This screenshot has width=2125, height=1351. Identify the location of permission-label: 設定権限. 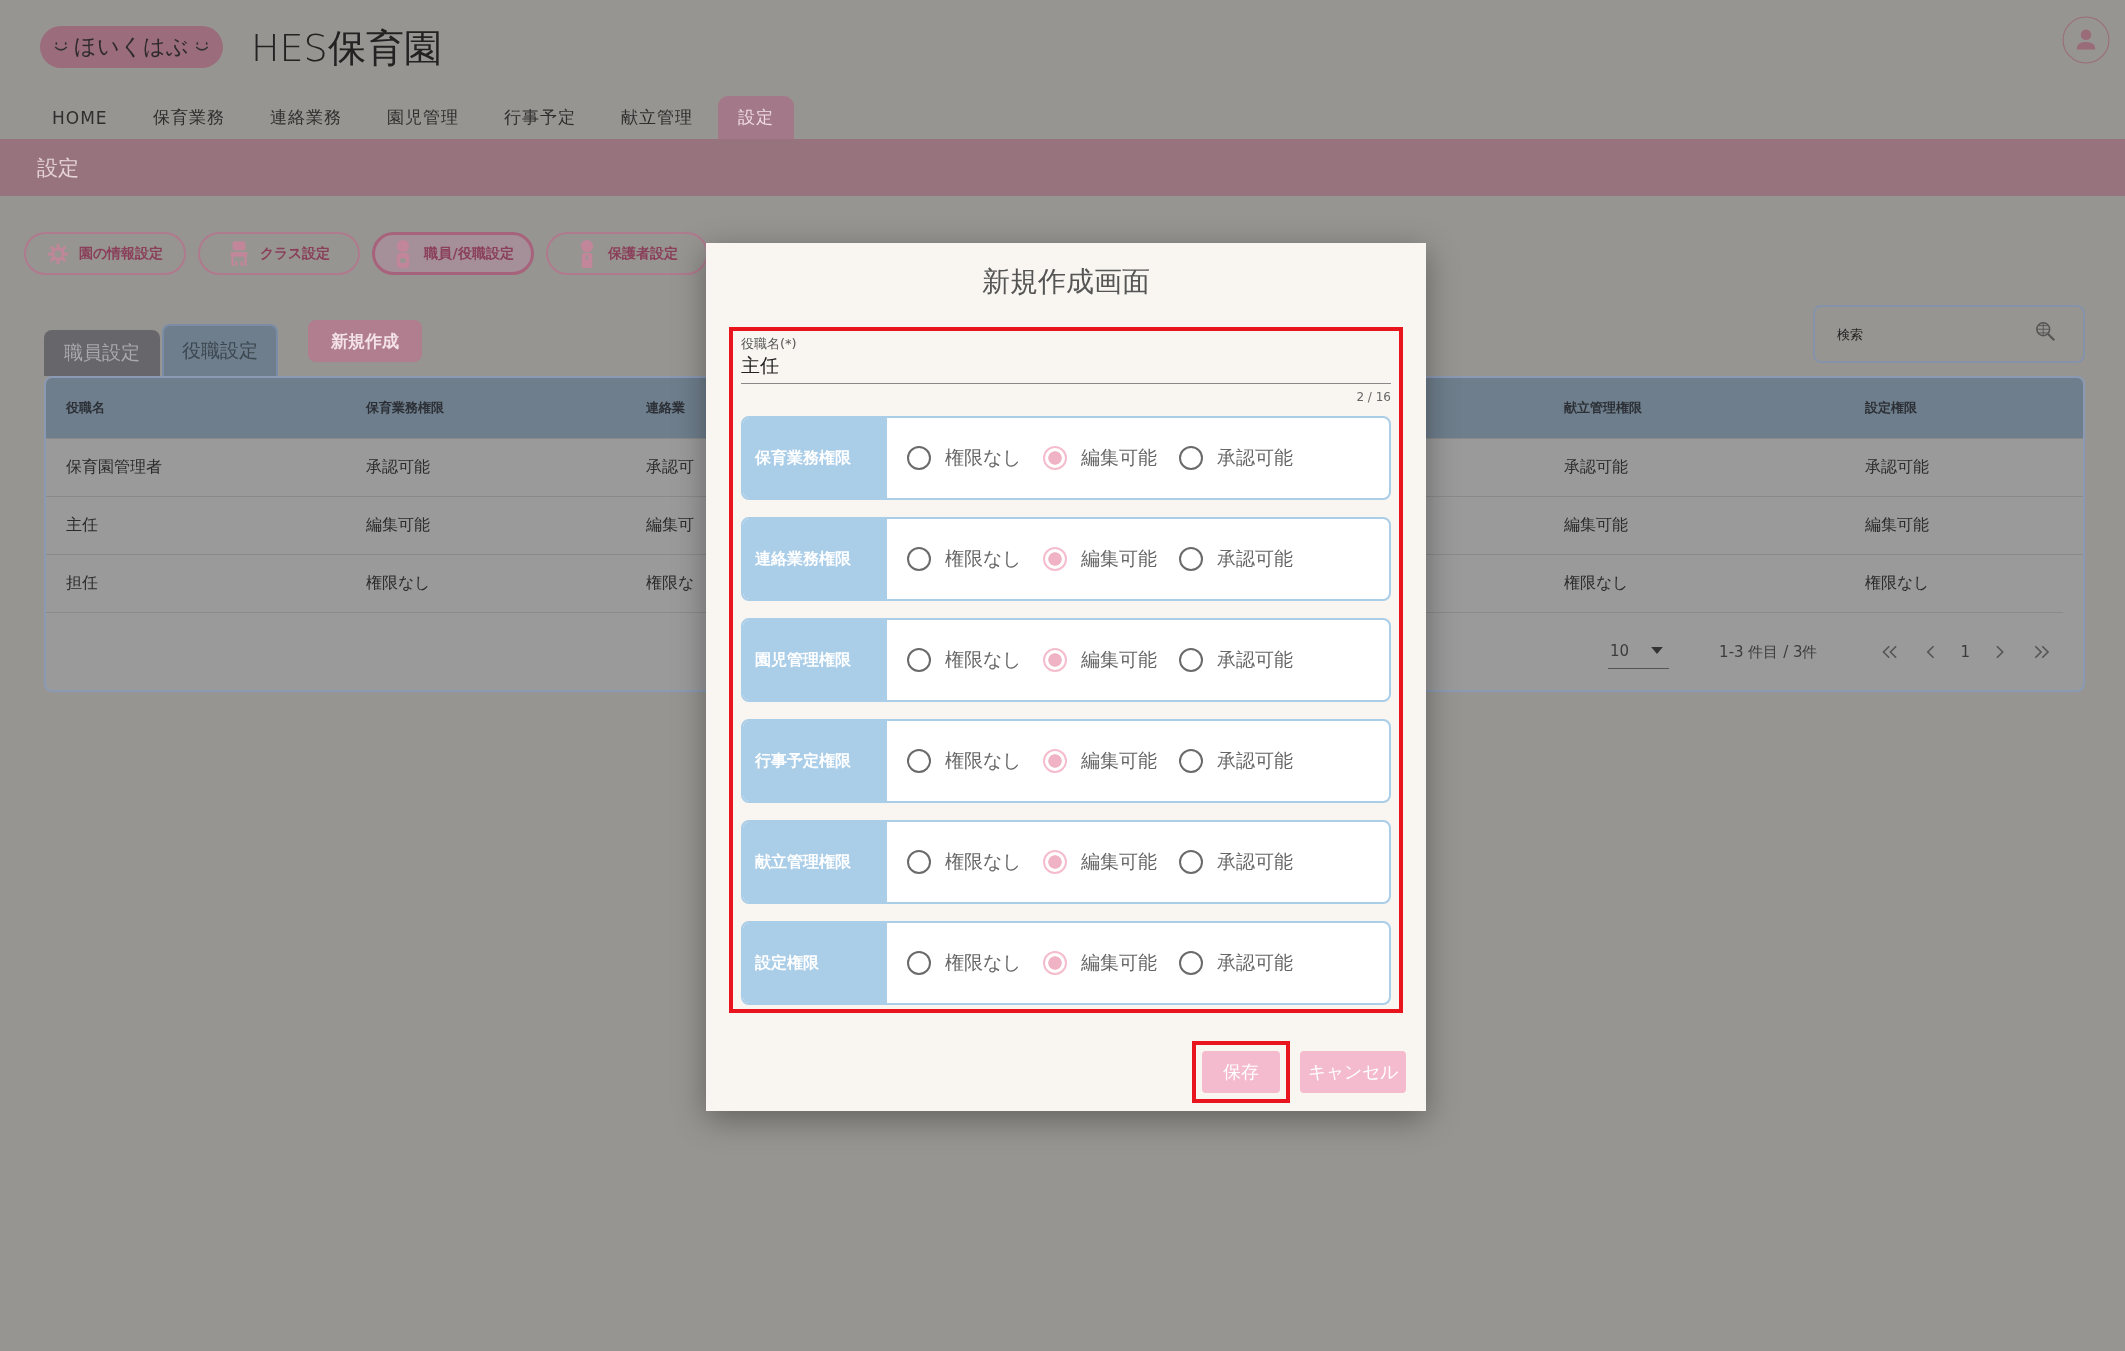
(815, 963).